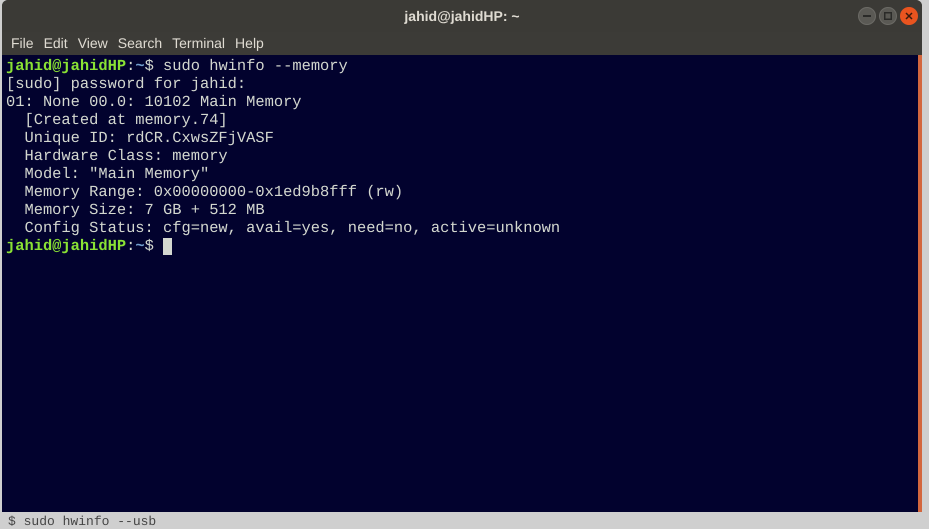 This screenshot has width=929, height=529. I want to click on output-line: Hardware Class: memory, so click(125, 156).